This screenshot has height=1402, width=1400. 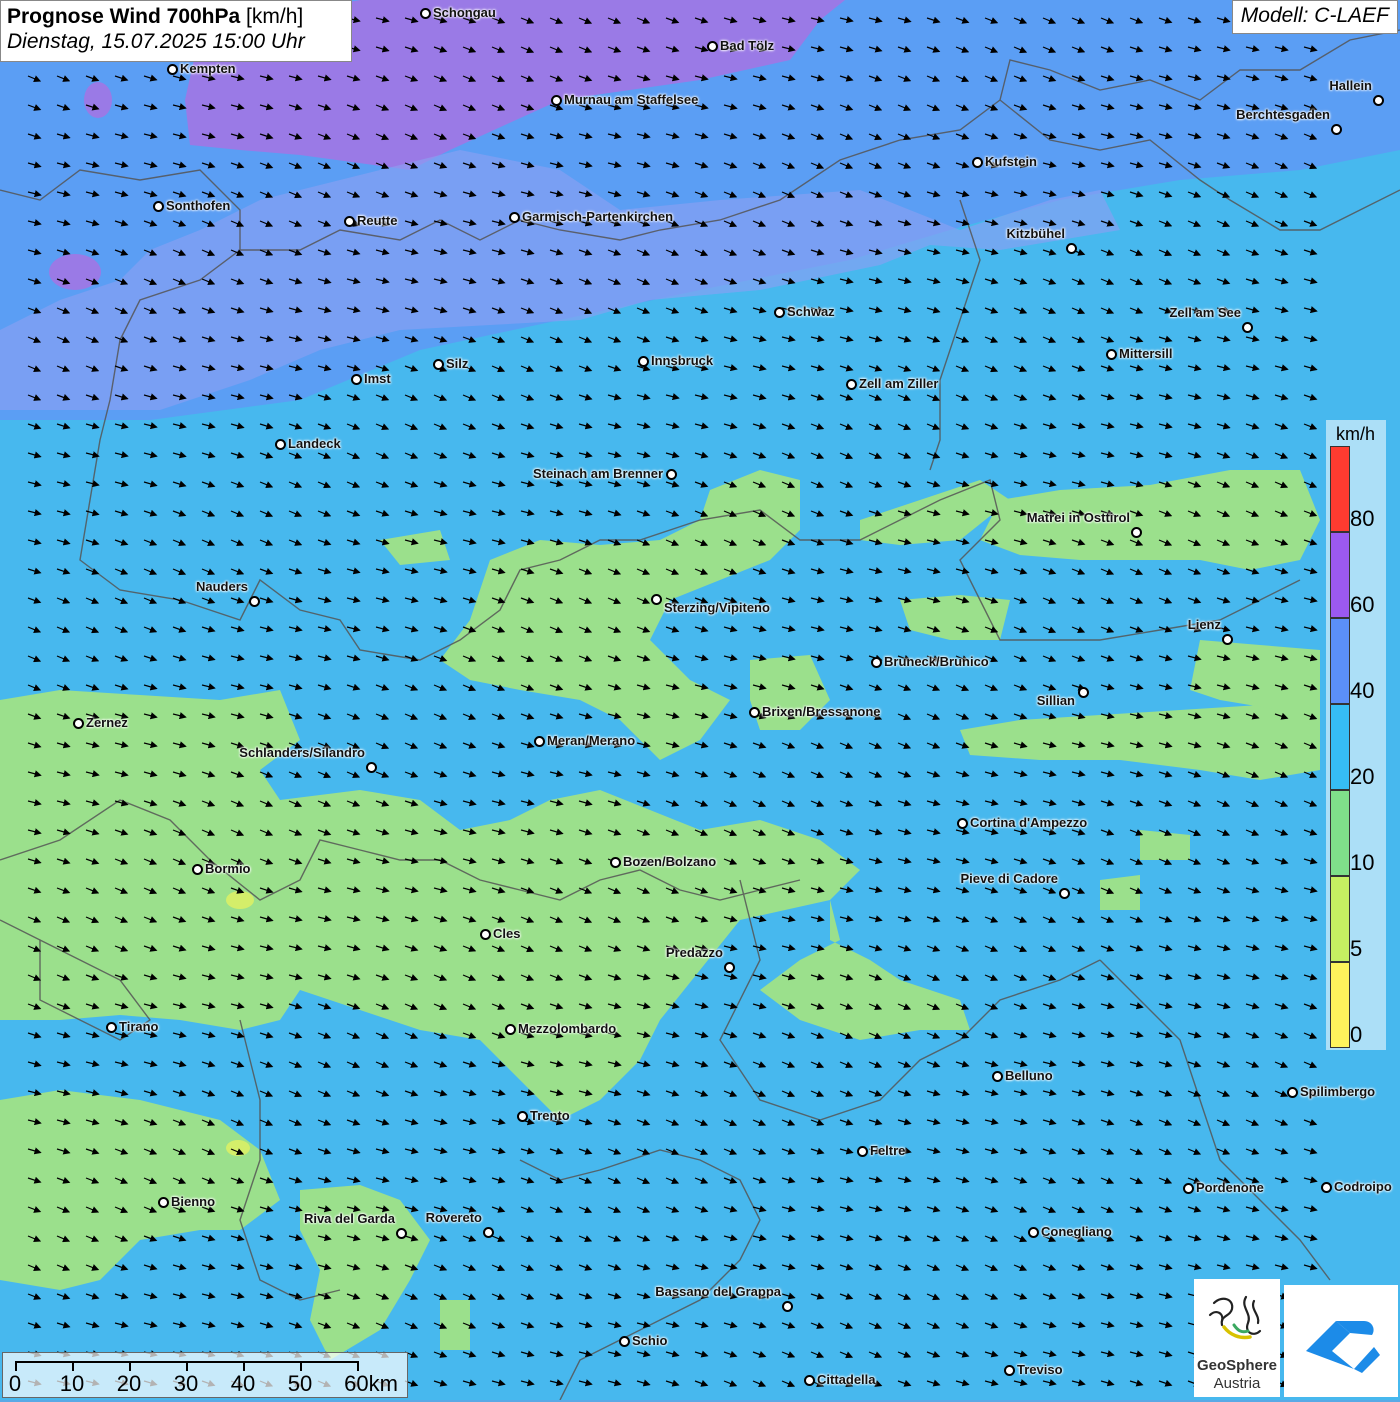 What do you see at coordinates (507, 933) in the screenshot?
I see `city-label: Cles` at bounding box center [507, 933].